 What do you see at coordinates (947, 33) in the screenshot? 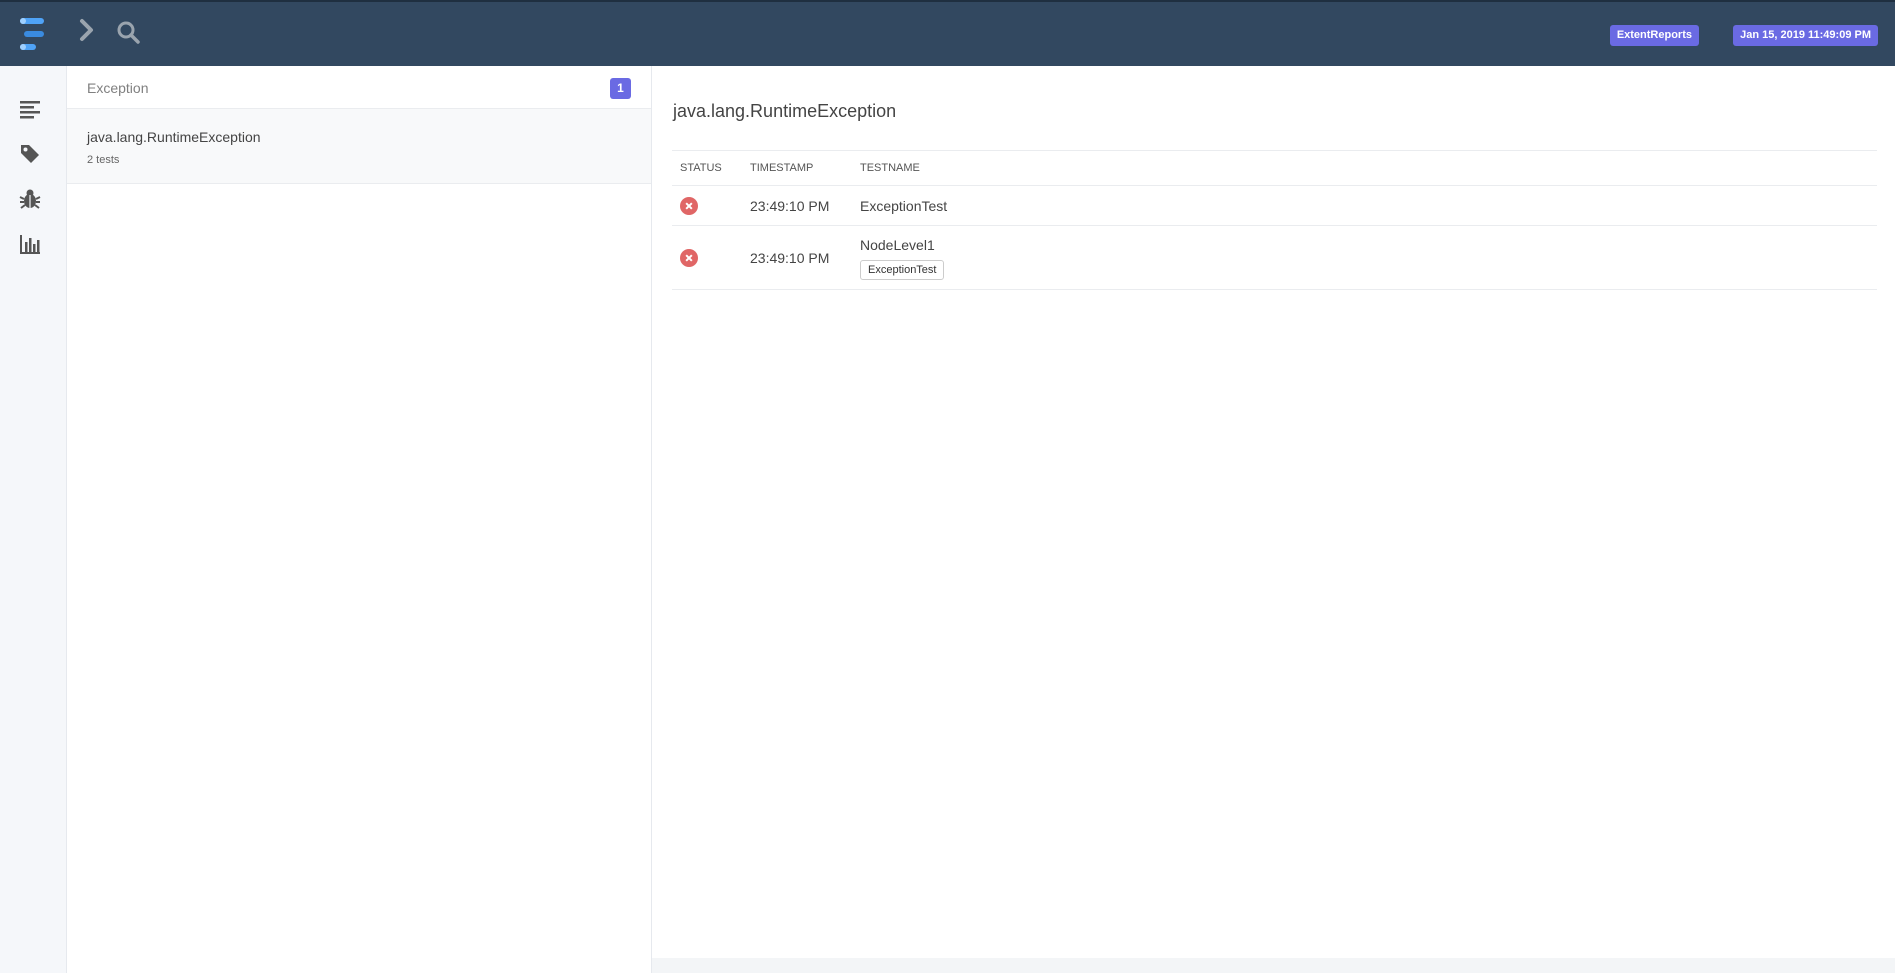
I see `top-navbar: ExtentReports Jan 15, 2019 11:49:09 PM` at bounding box center [947, 33].